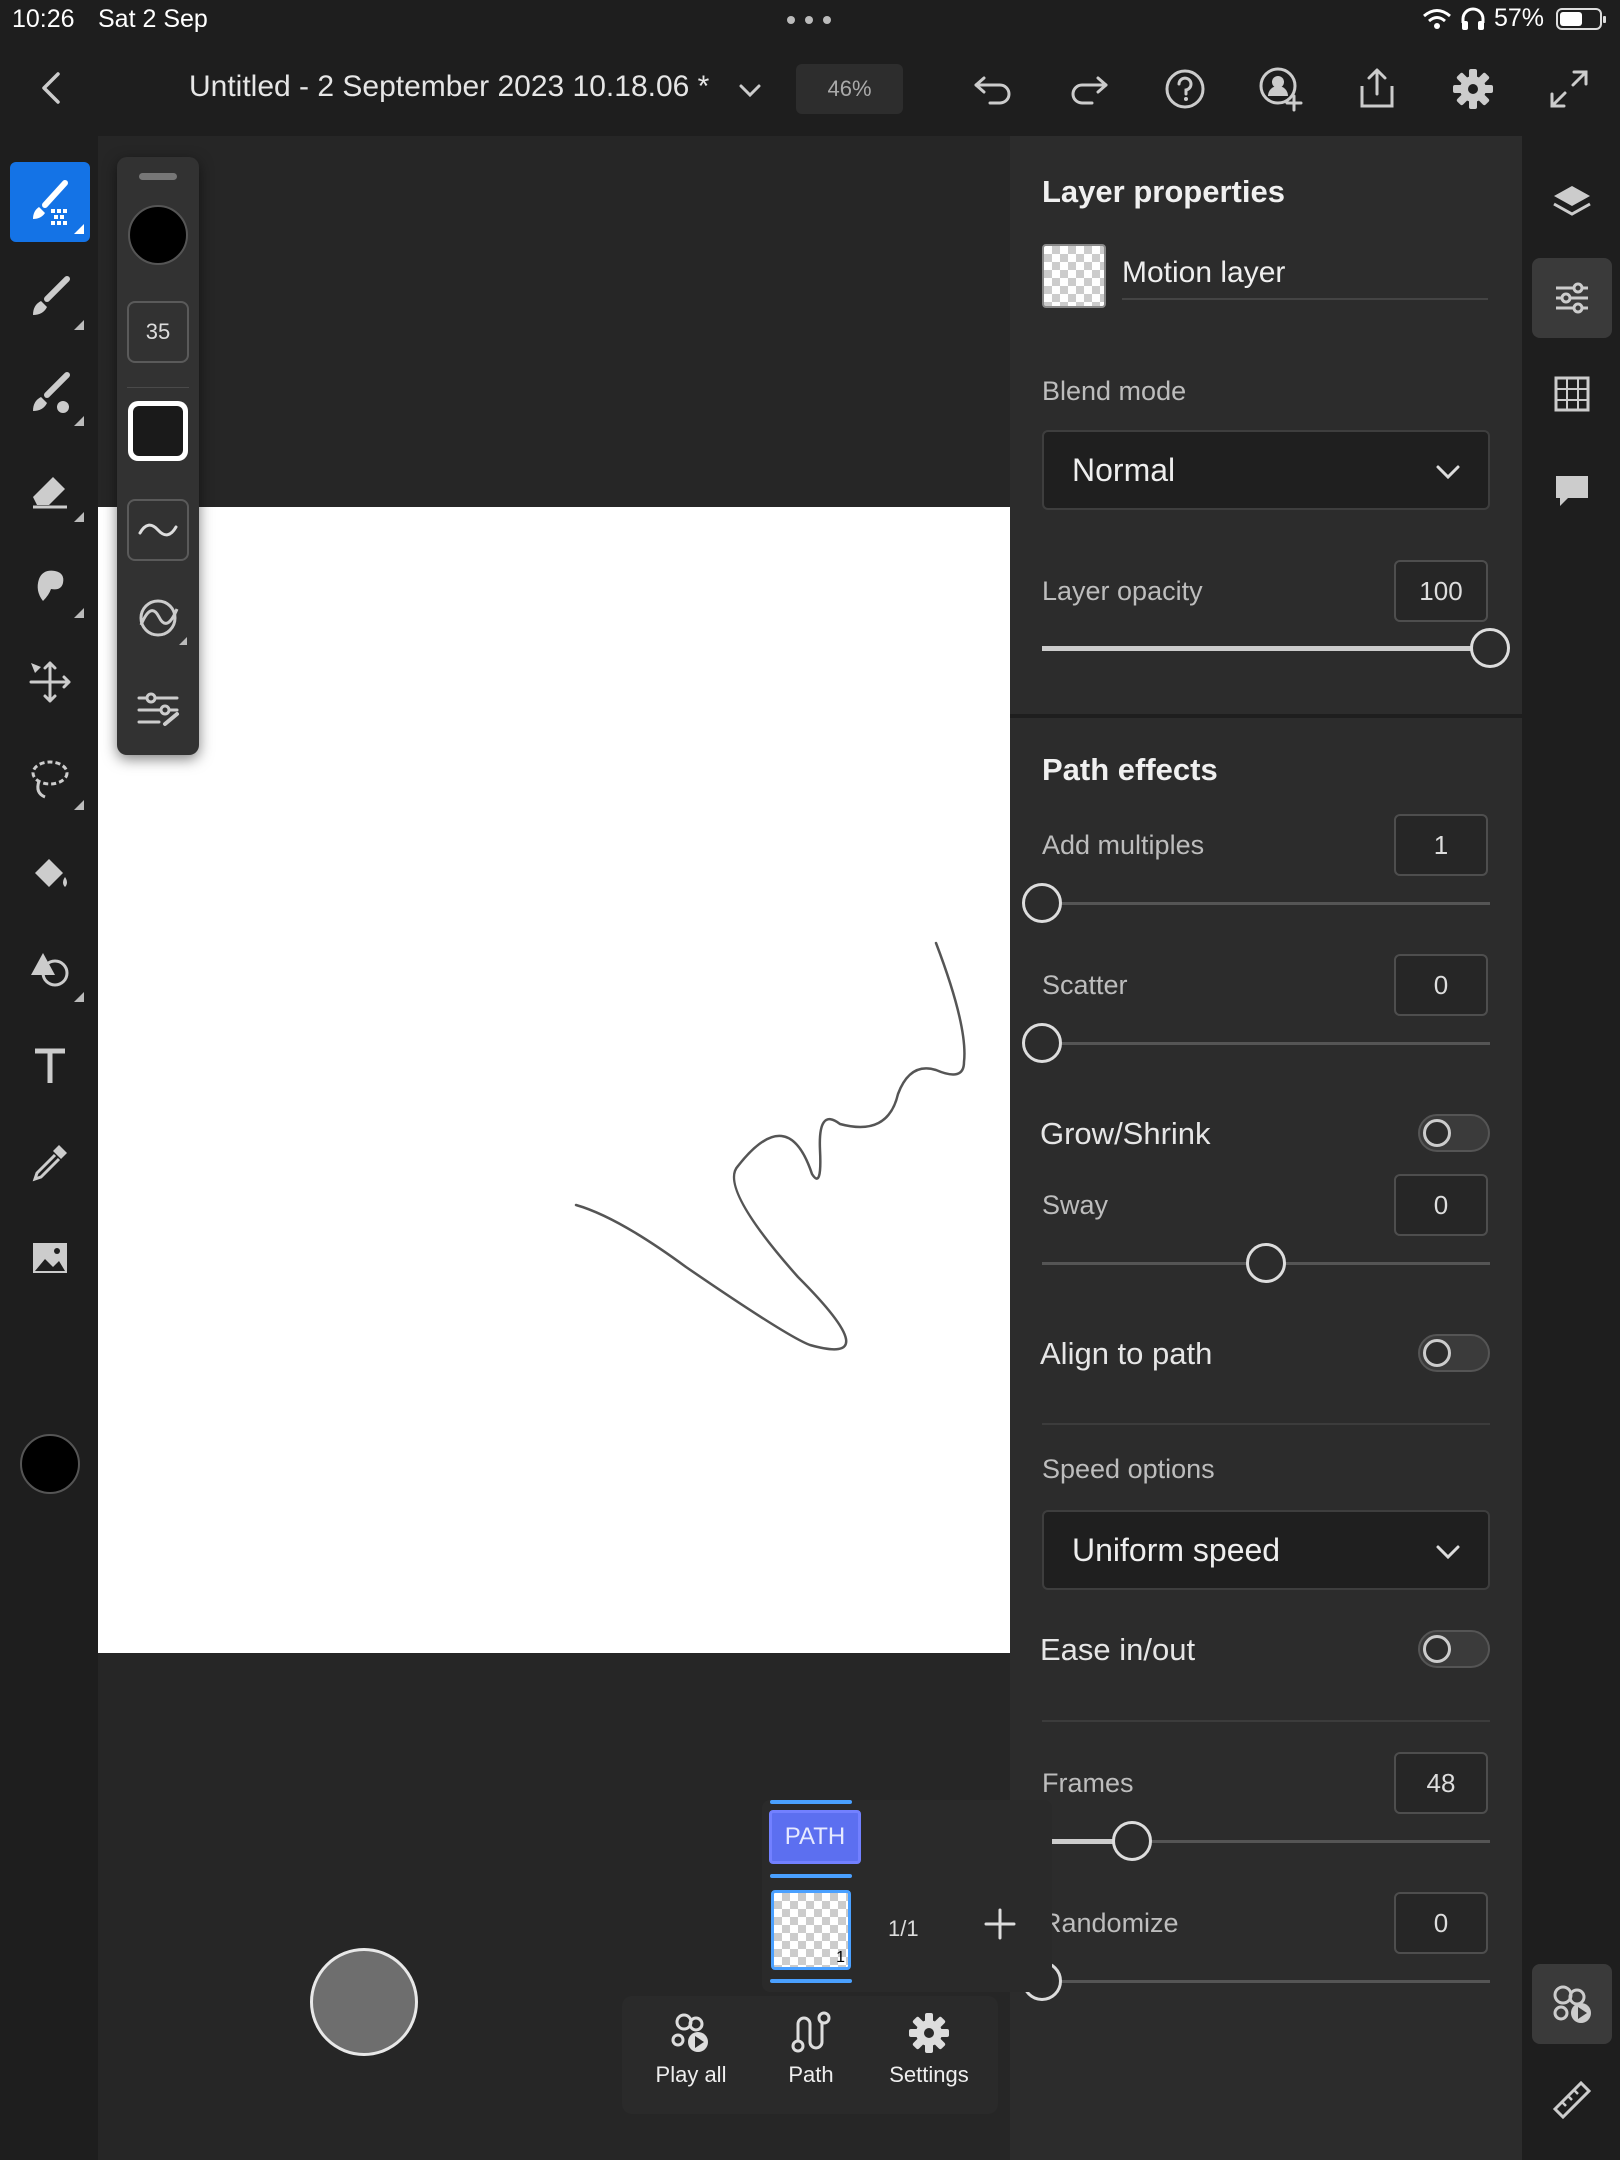  Describe the element at coordinates (1000, 1924) in the screenshot. I see `add-frame-icon` at that location.